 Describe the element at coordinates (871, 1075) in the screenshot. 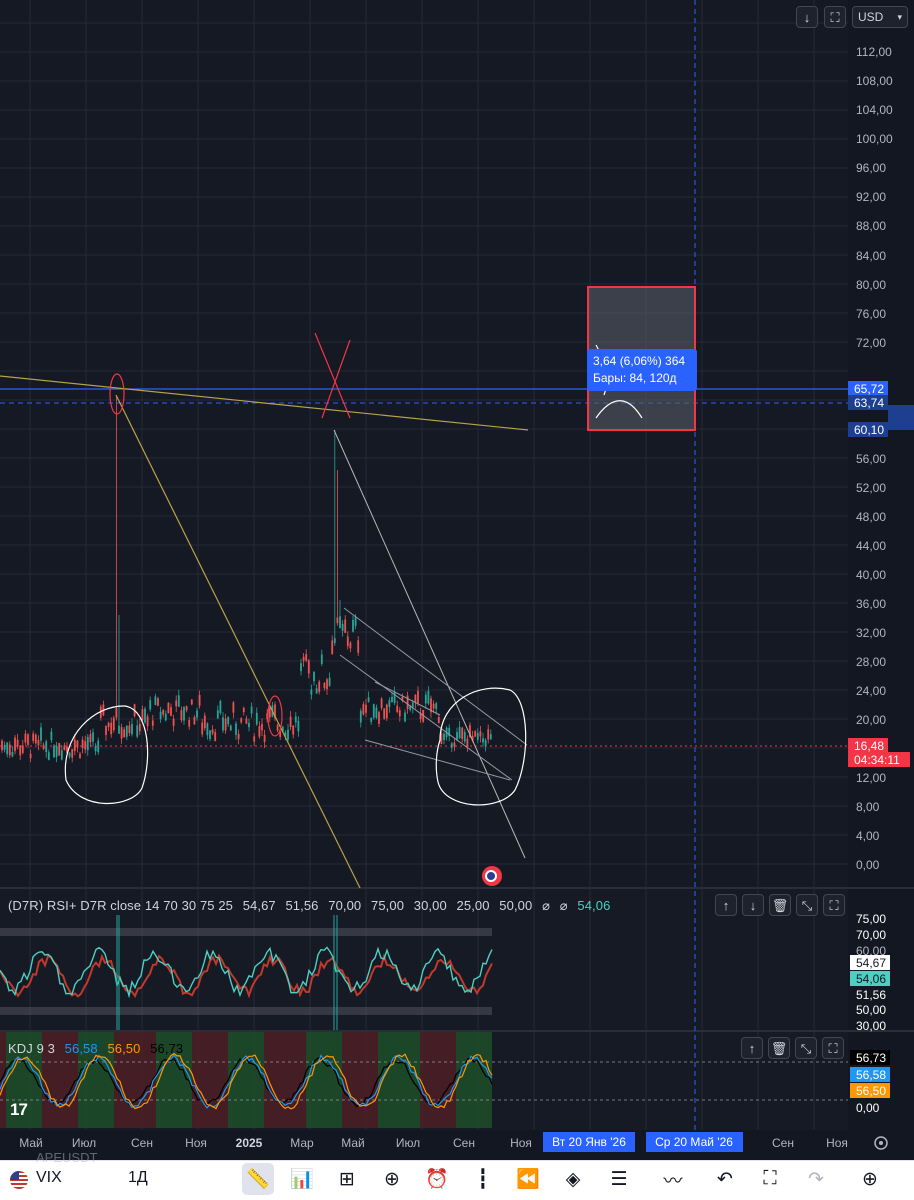

I see `kdj-axis-label: 56,58` at that location.